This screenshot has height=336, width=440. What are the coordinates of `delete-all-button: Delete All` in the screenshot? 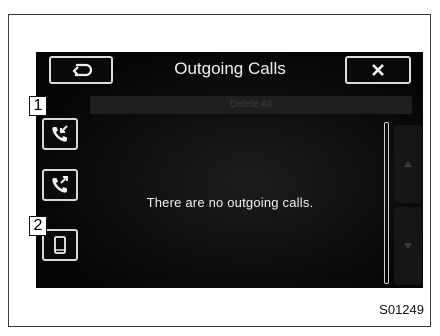 It's located at (251, 105).